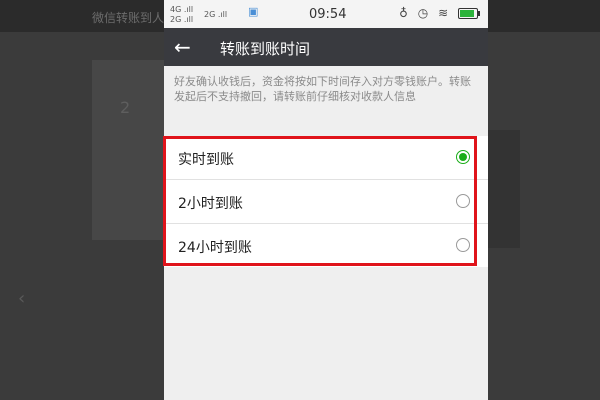 This screenshot has height=400, width=600. I want to click on wifi-icon: ≋, so click(443, 13).